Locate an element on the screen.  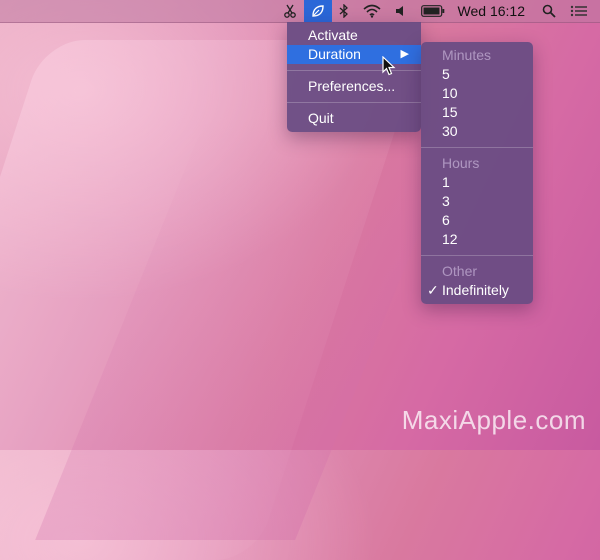
duration-option-12-hours: 12 is located at coordinates (477, 239).